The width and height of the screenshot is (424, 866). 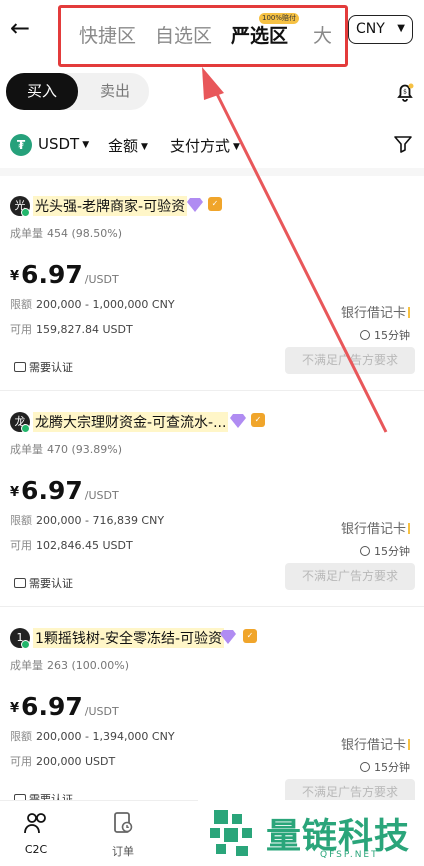 What do you see at coordinates (26, 665) in the screenshot?
I see `stats-label: 成单量` at bounding box center [26, 665].